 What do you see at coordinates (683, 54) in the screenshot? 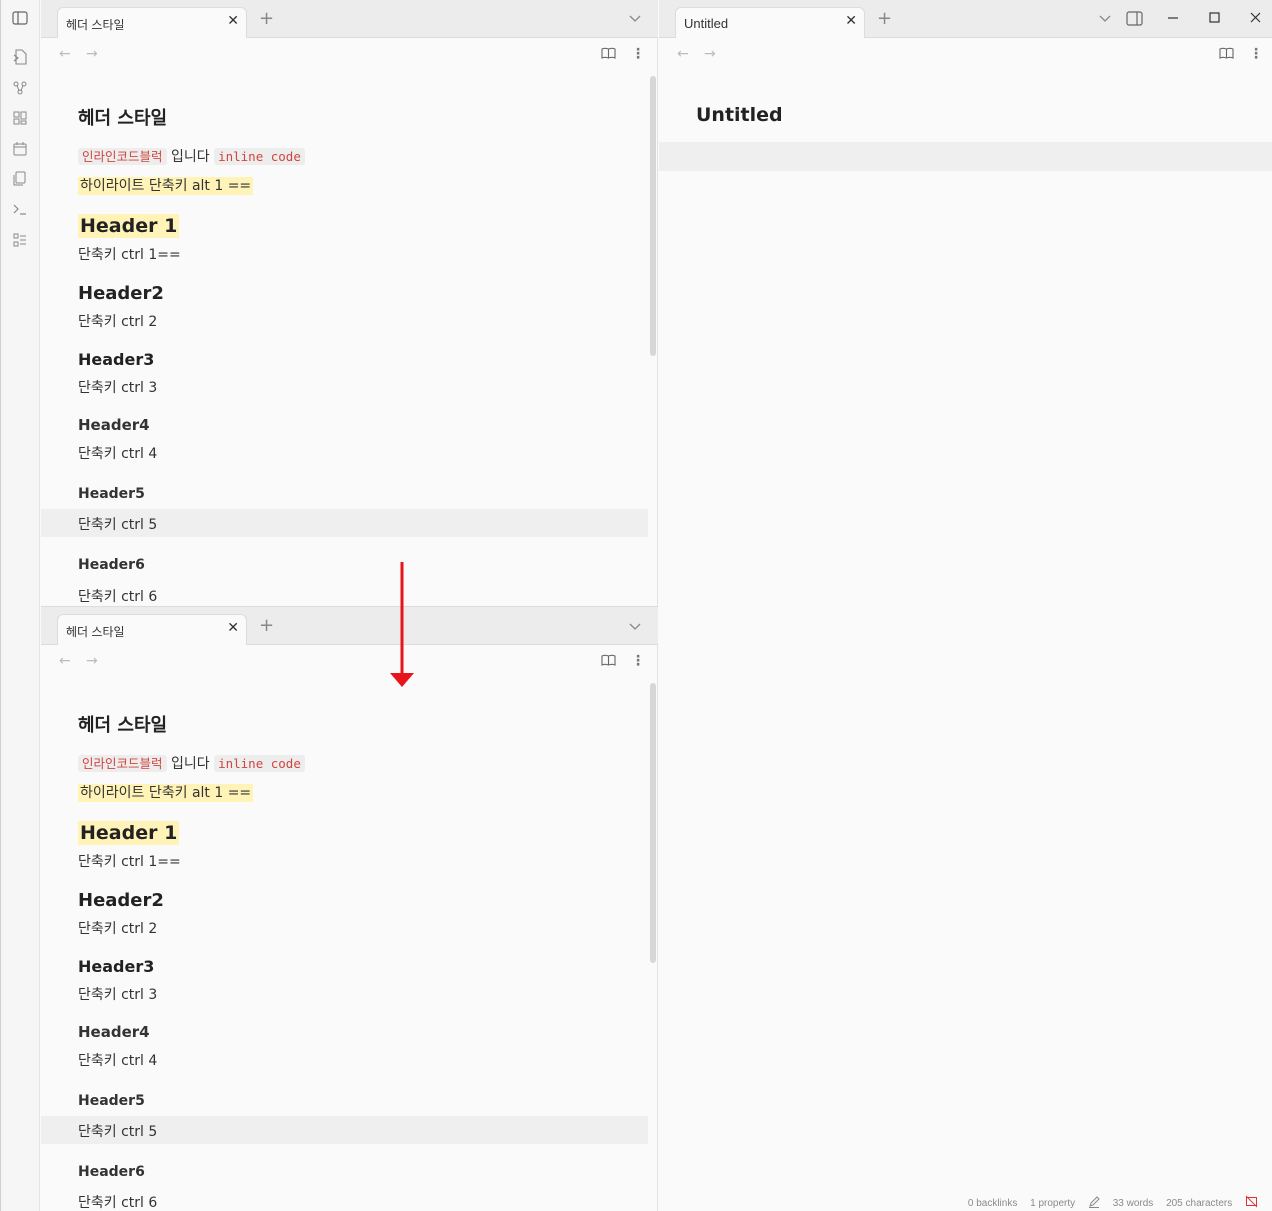
I see `back-arrow-icon: ←` at bounding box center [683, 54].